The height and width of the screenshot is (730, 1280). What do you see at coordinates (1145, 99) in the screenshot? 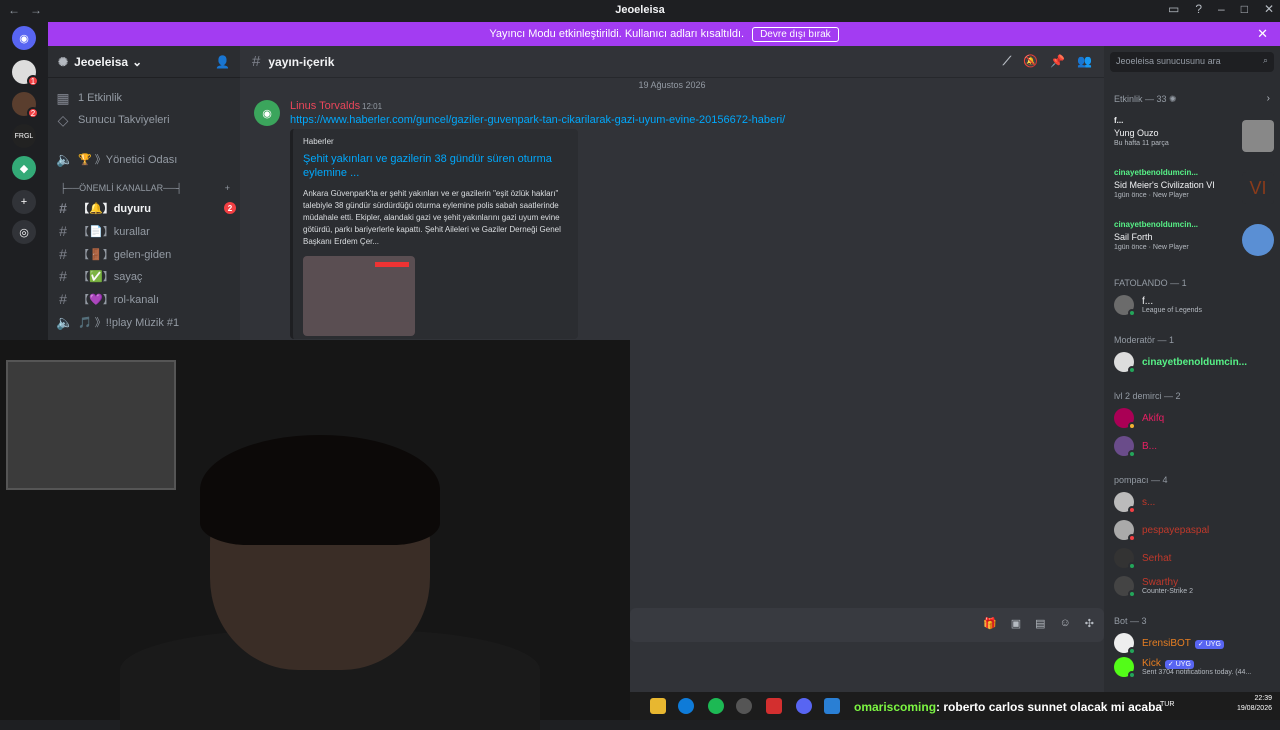
I see `activity-header: Etkinlik — 33 ✺` at bounding box center [1145, 99].